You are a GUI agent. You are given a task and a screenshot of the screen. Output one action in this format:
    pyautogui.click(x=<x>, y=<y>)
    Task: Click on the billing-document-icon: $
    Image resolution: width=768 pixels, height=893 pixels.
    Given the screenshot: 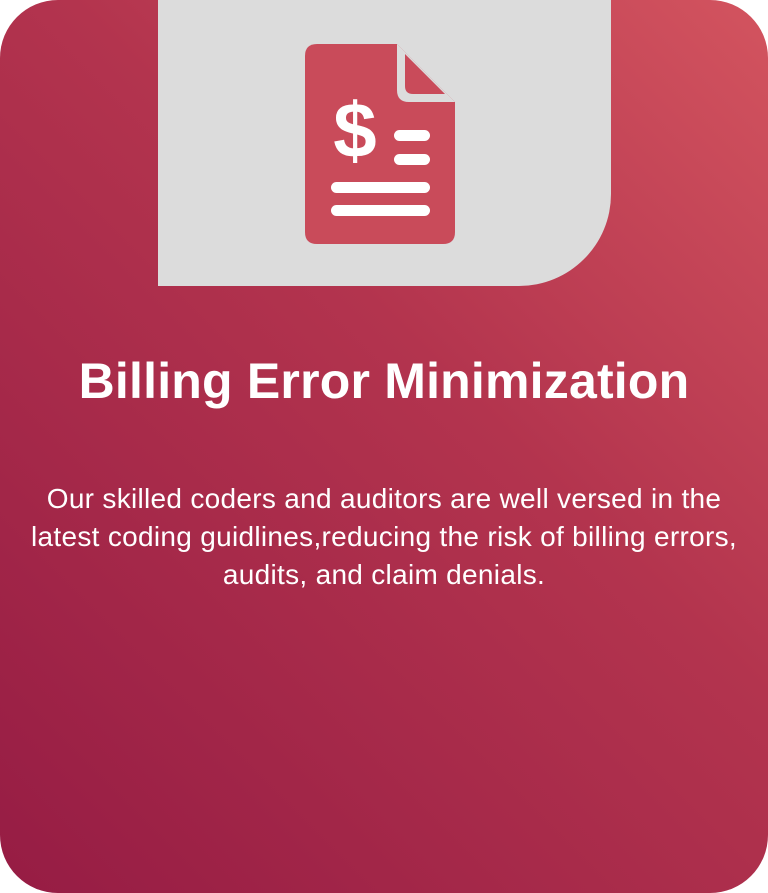 What is the action you would take?
    pyautogui.click(x=380, y=144)
    